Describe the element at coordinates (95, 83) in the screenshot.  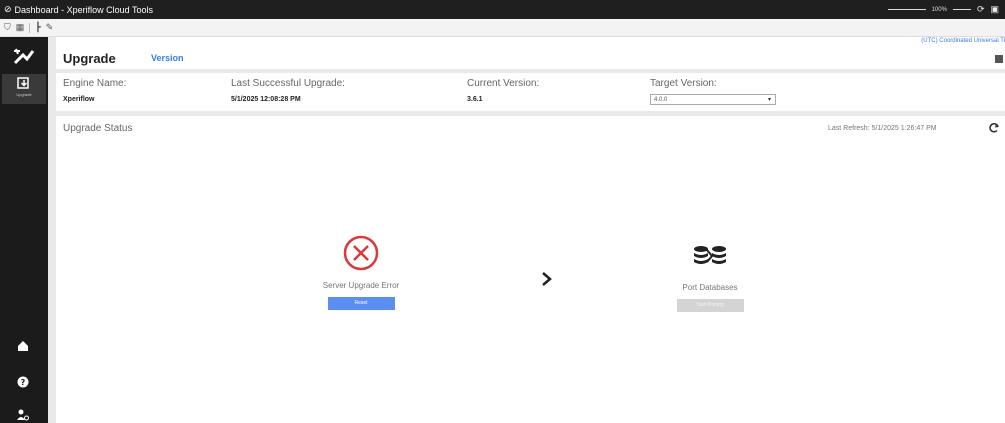
I see `engine-name-label: Engine Name:` at that location.